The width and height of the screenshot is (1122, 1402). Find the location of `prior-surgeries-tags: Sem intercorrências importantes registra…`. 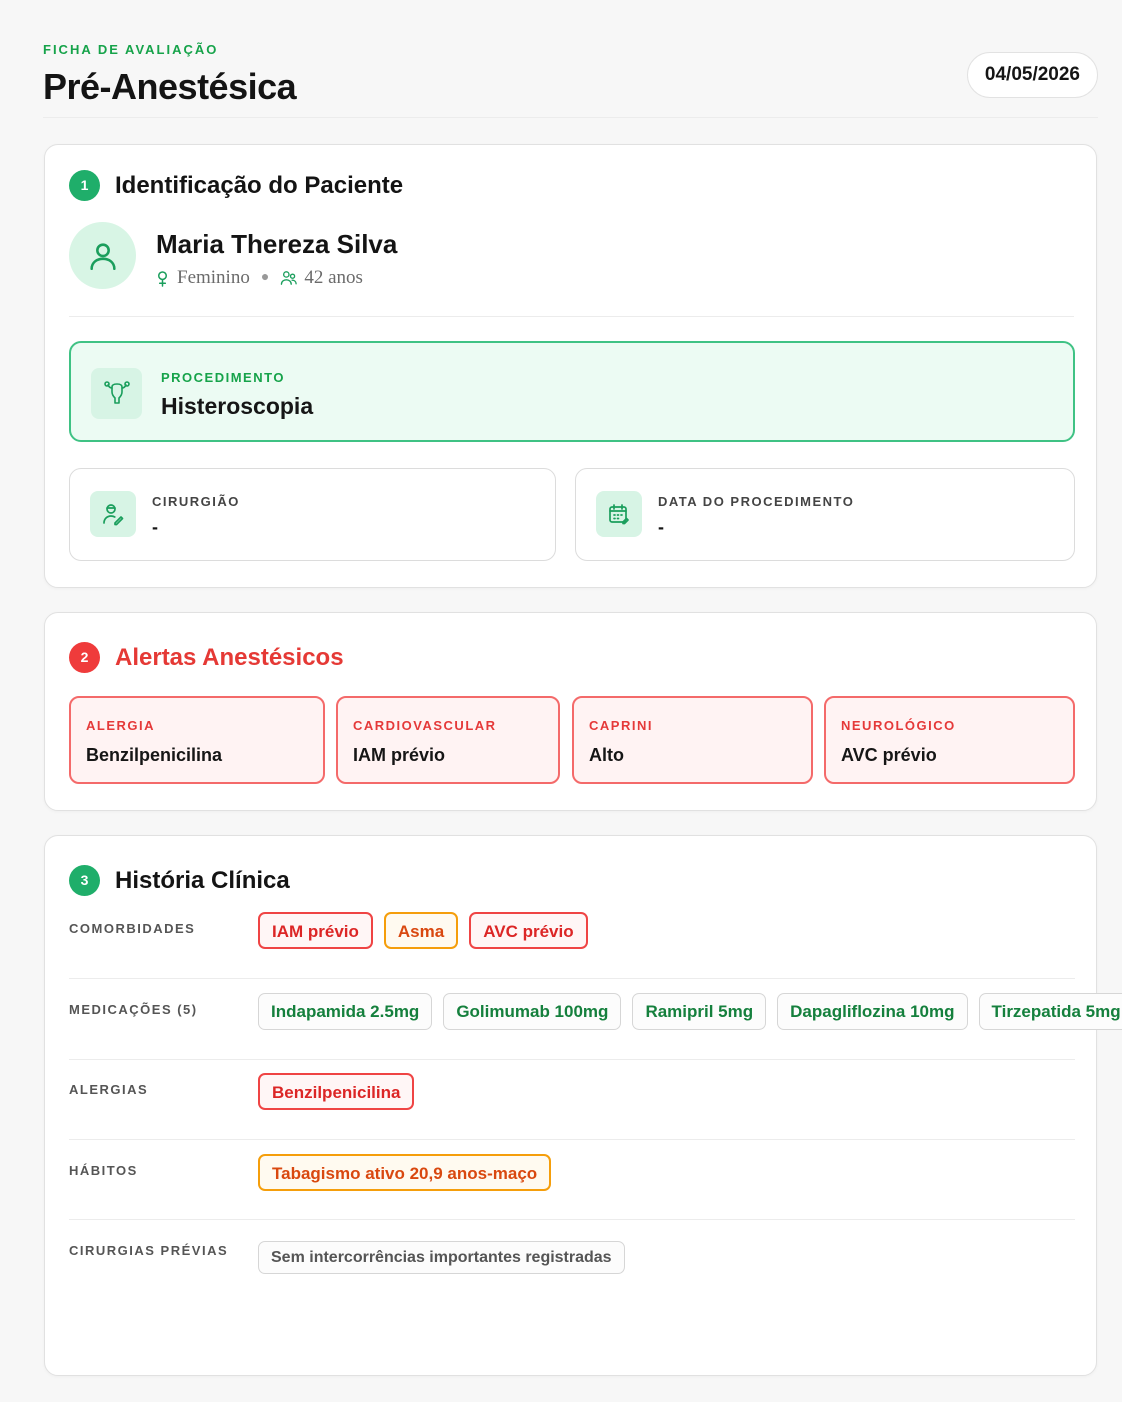

prior-surgeries-tags: Sem intercorrências importantes registra… is located at coordinates (447, 1257).